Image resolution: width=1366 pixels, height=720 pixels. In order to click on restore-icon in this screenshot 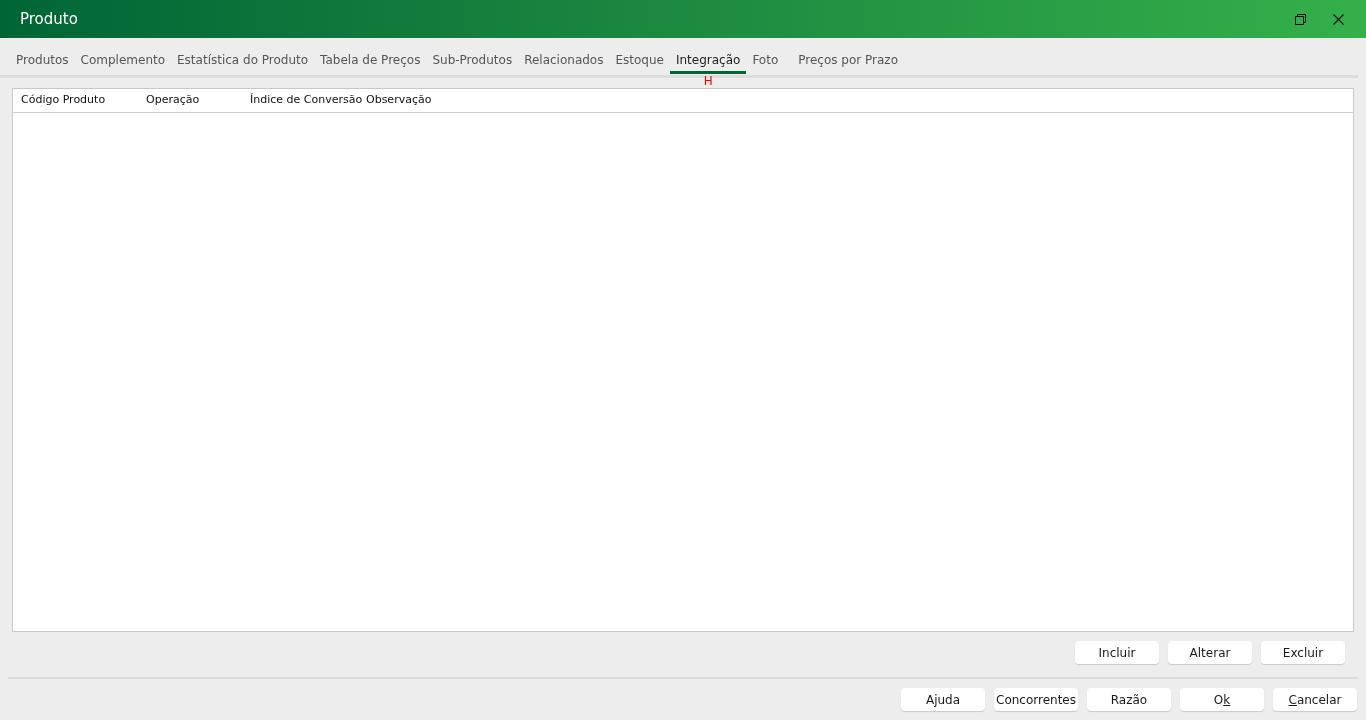, I will do `click(1300, 19)`.